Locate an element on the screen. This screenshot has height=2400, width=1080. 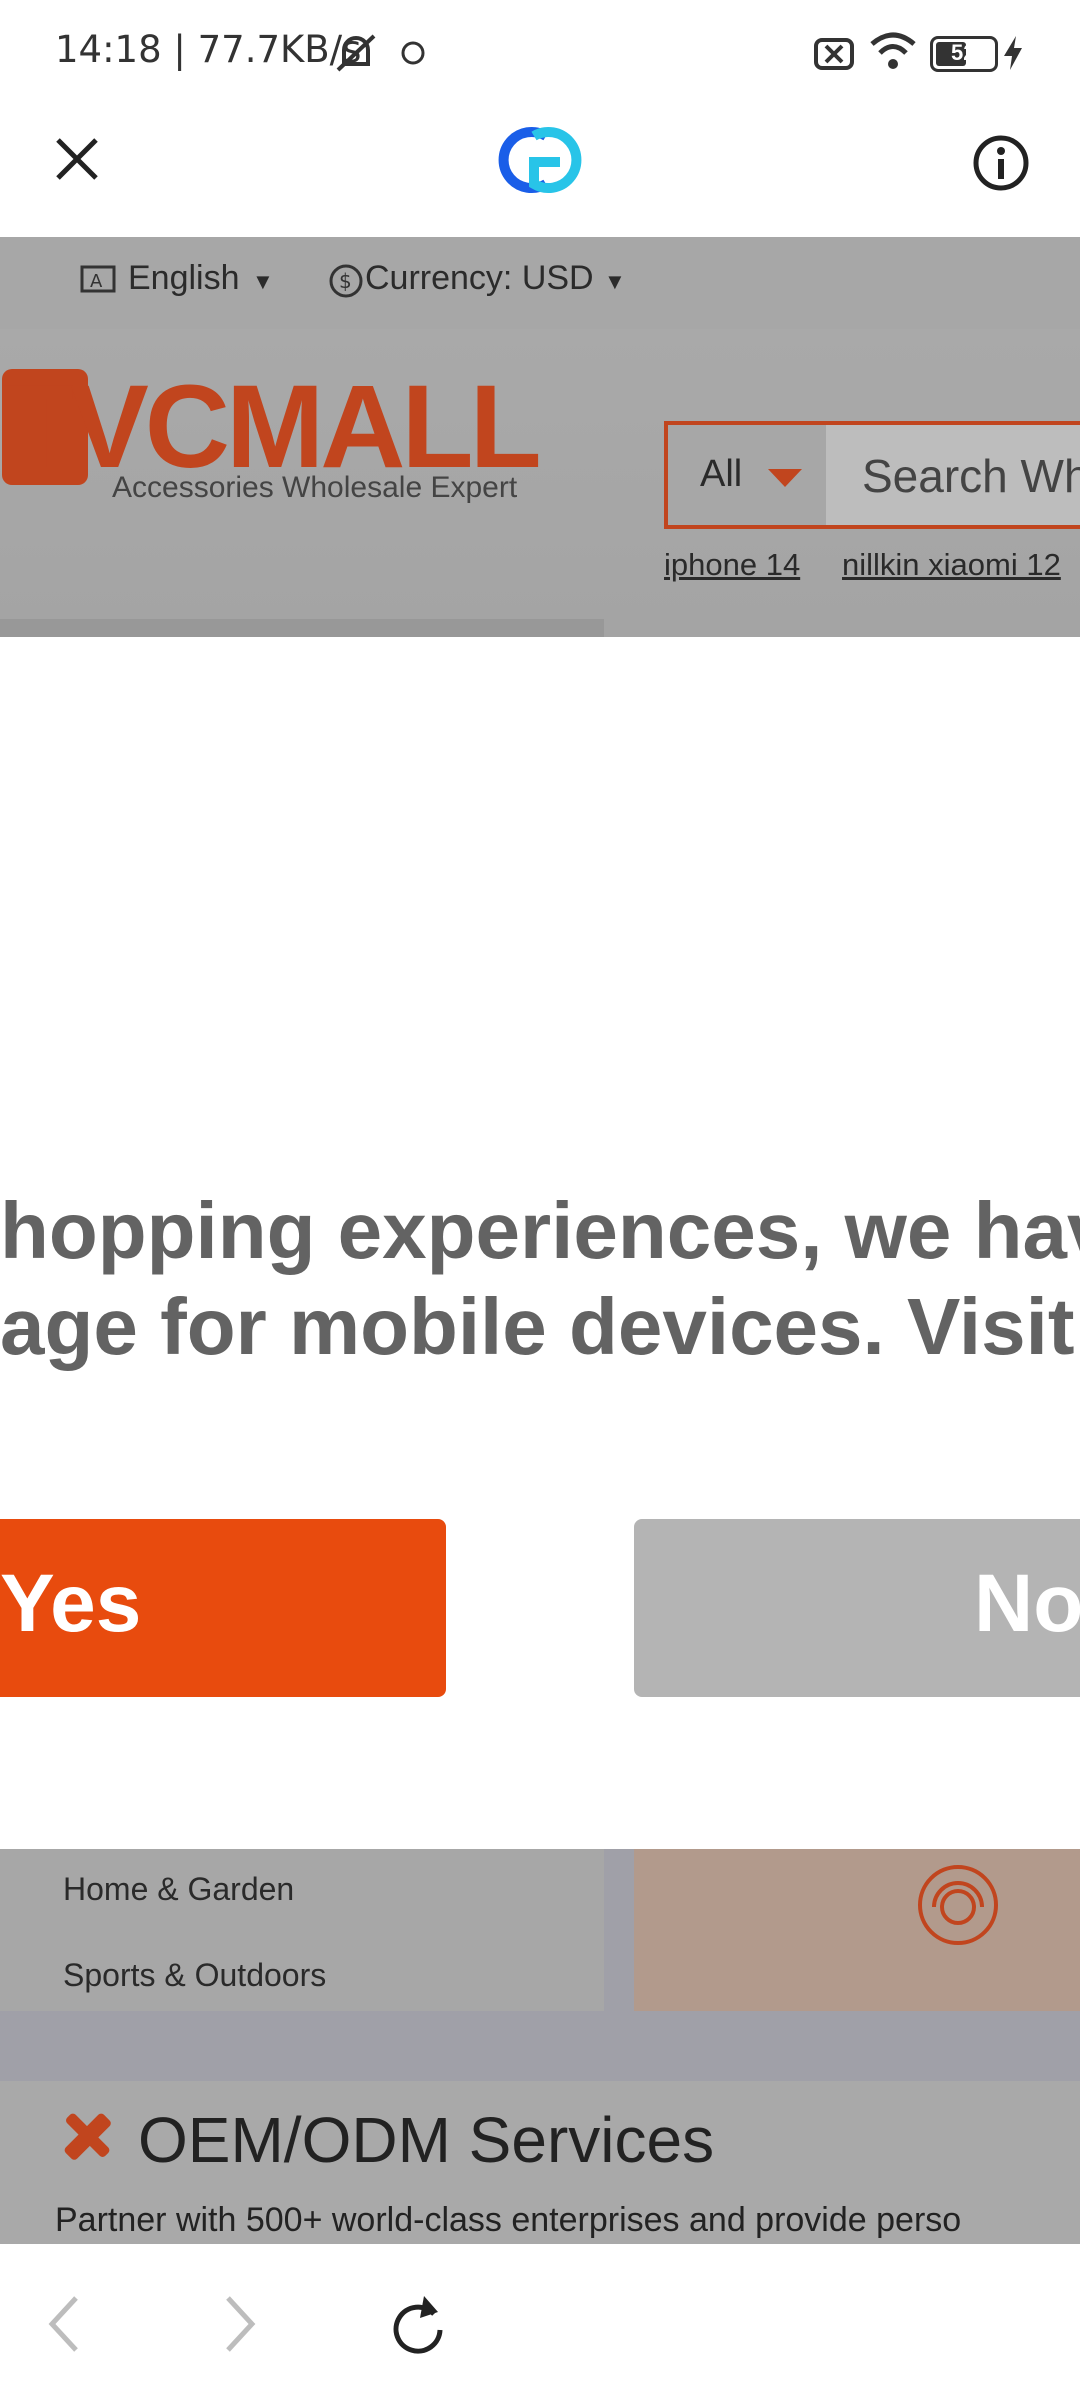
wifi-icon is located at coordinates (893, 50).